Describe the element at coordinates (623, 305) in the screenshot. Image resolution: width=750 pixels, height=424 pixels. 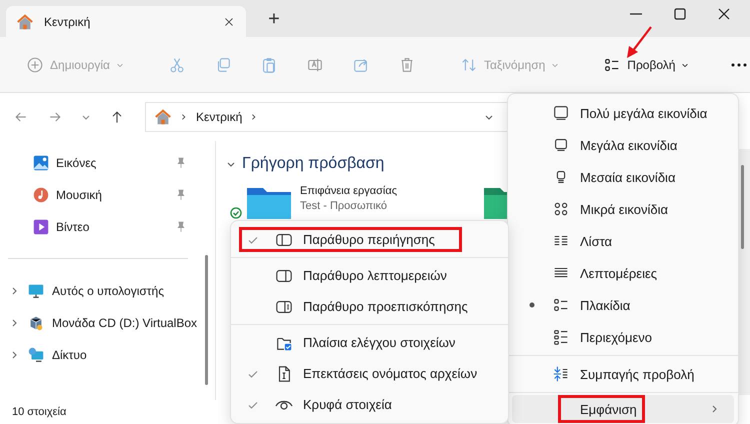
I see `menu-item: Πλακίδια` at that location.